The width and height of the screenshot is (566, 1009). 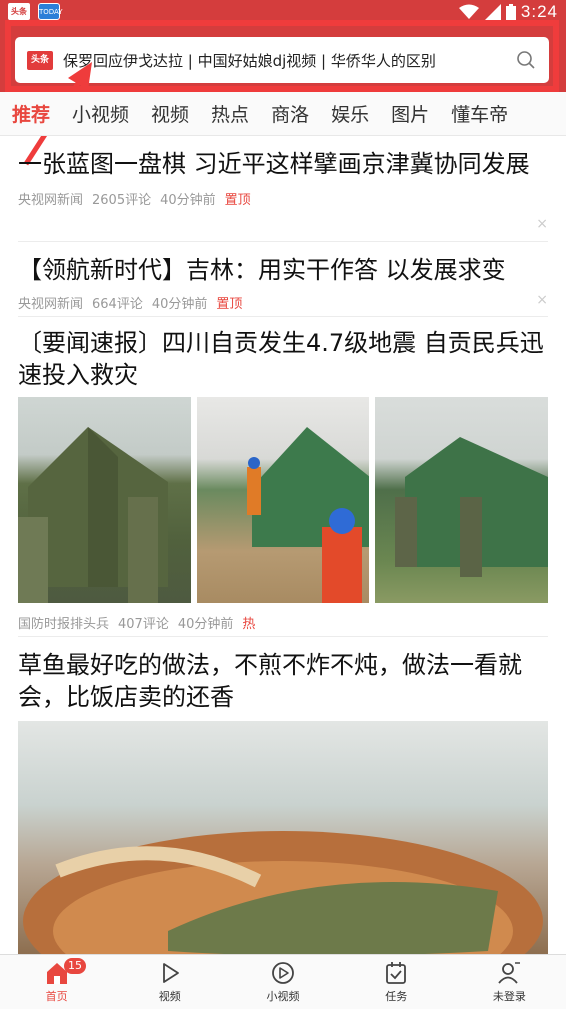 I want to click on article-comments: 664评论, so click(x=117, y=304).